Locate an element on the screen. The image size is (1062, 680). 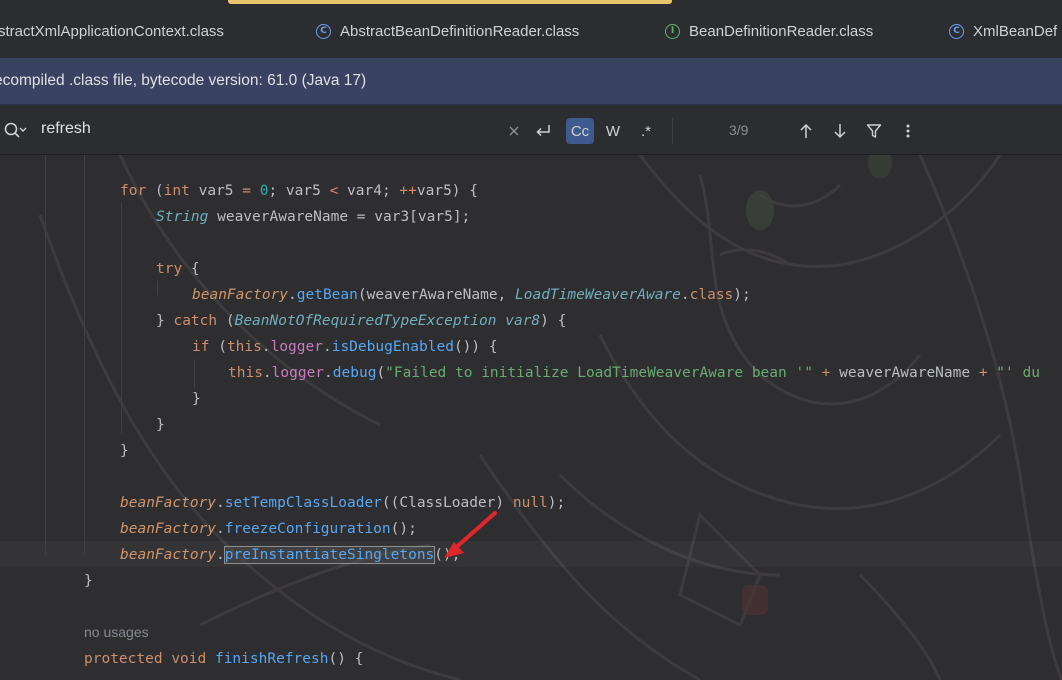
annotation-arrow-icon is located at coordinates (470, 534).